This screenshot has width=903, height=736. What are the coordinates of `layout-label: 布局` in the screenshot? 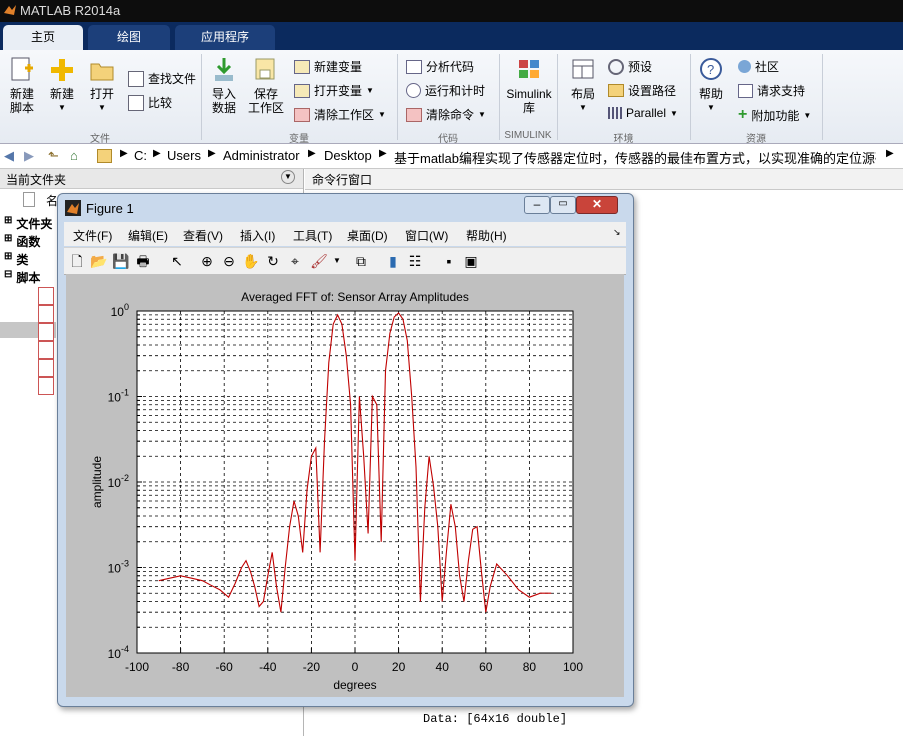 It's located at (582, 94).